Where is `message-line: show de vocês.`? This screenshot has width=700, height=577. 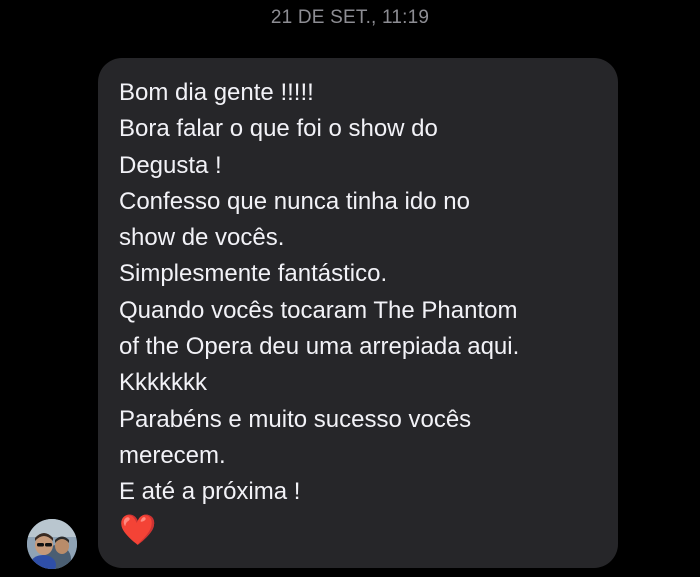 message-line: show de vocês. is located at coordinates (202, 238).